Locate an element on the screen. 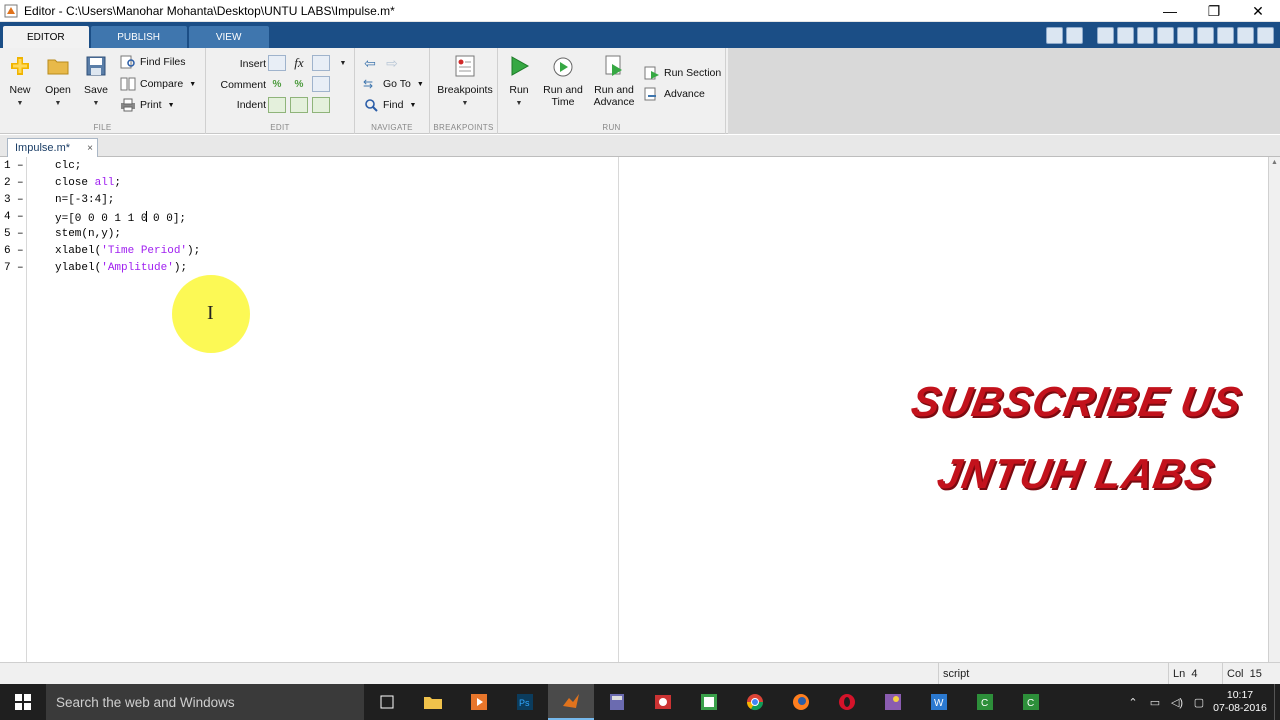 The width and height of the screenshot is (1280, 720). code-line: 3– n=[-3:4]; is located at coordinates (634, 200).